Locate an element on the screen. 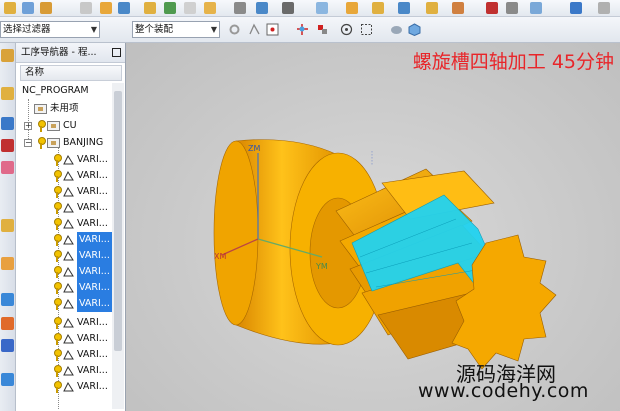  sort-icon is located at coordinates (288, 8).